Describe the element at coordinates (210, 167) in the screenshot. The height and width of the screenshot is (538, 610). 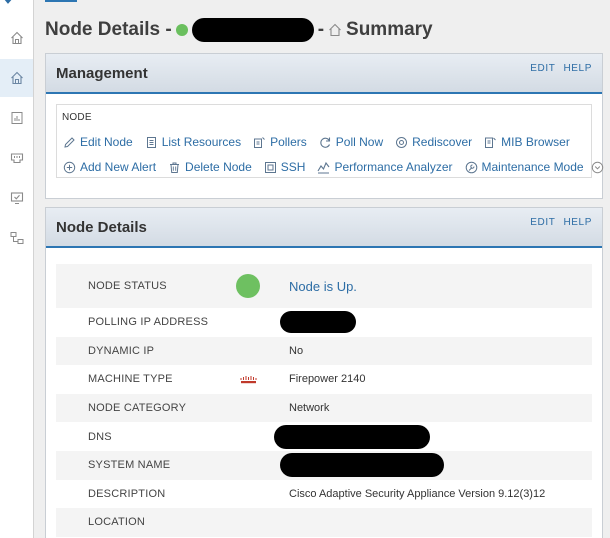
I see `delete-node-button: Delete Node` at that location.